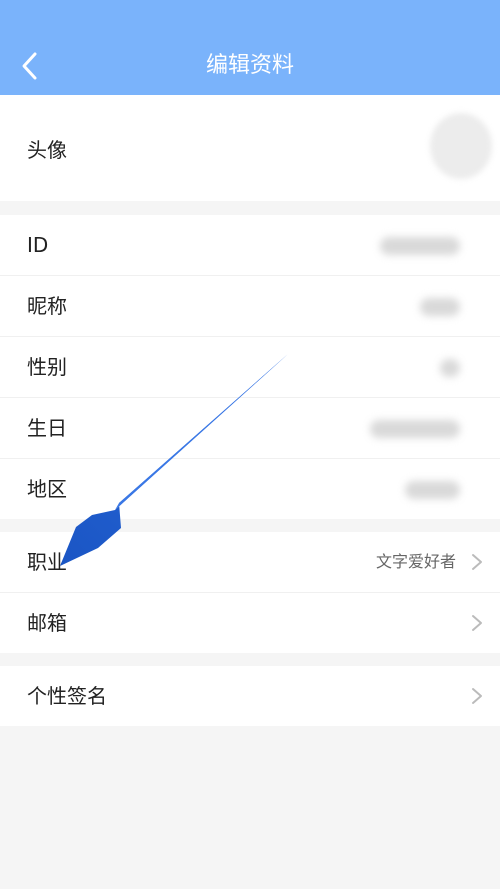  Describe the element at coordinates (250, 562) in the screenshot. I see `occupation-row: 职业 文字爱好者` at that location.